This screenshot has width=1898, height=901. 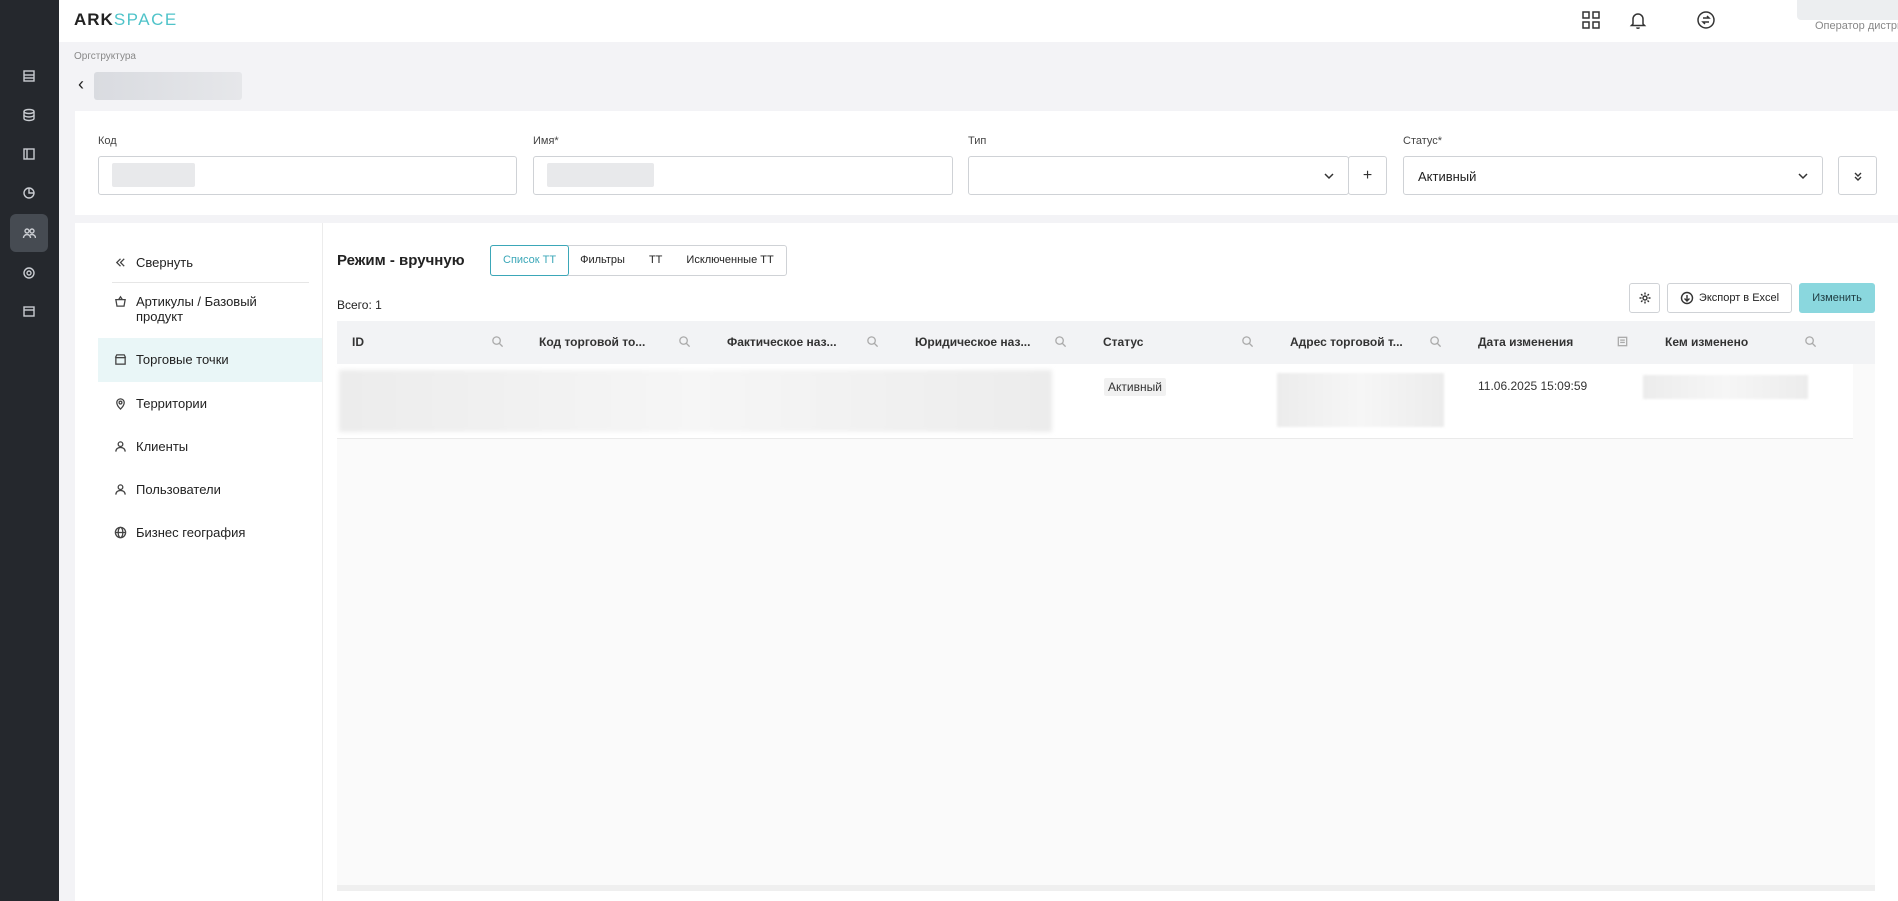 I want to click on globe-icon, so click(x=121, y=533).